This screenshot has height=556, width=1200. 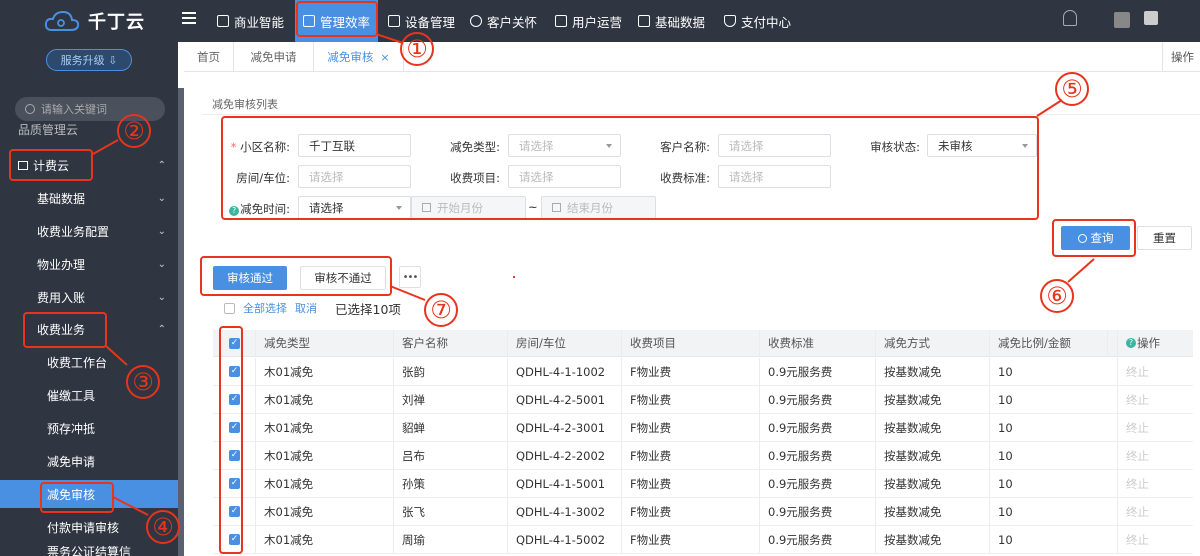 I want to click on sidebar-item-fee-config: 收费业务配置 ⌄, so click(x=89, y=231).